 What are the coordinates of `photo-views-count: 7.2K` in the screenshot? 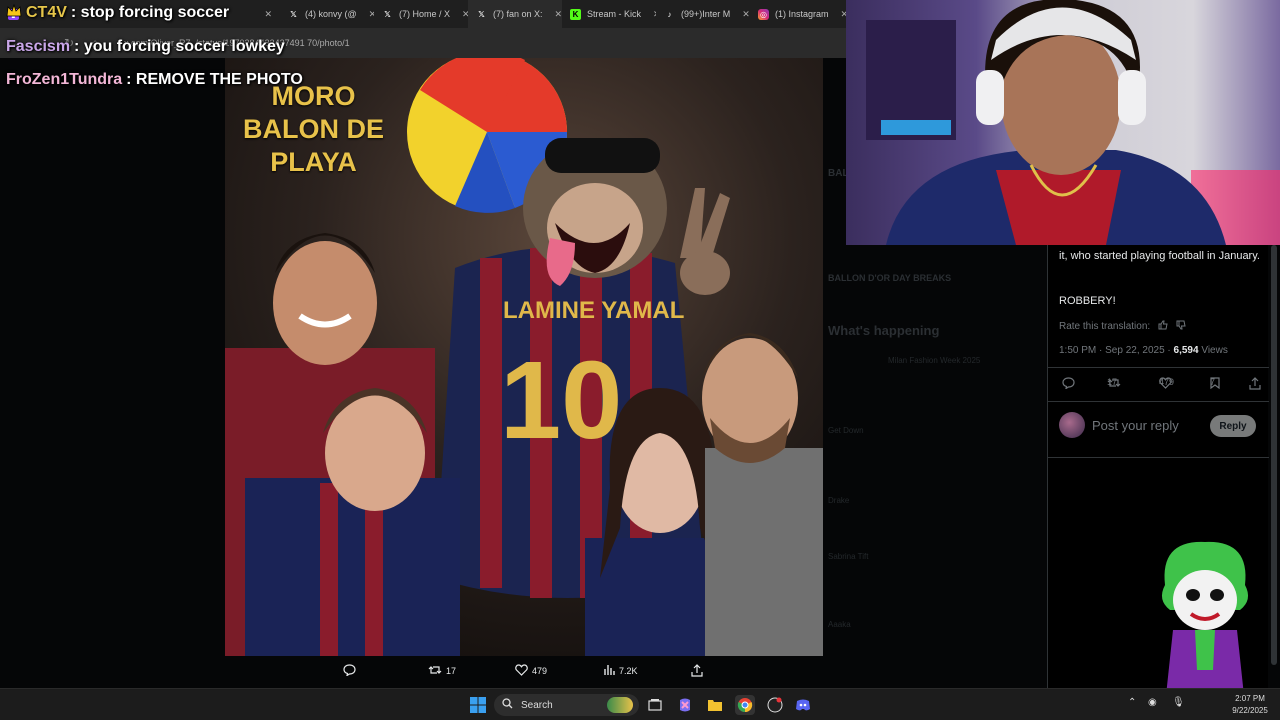 It's located at (628, 671).